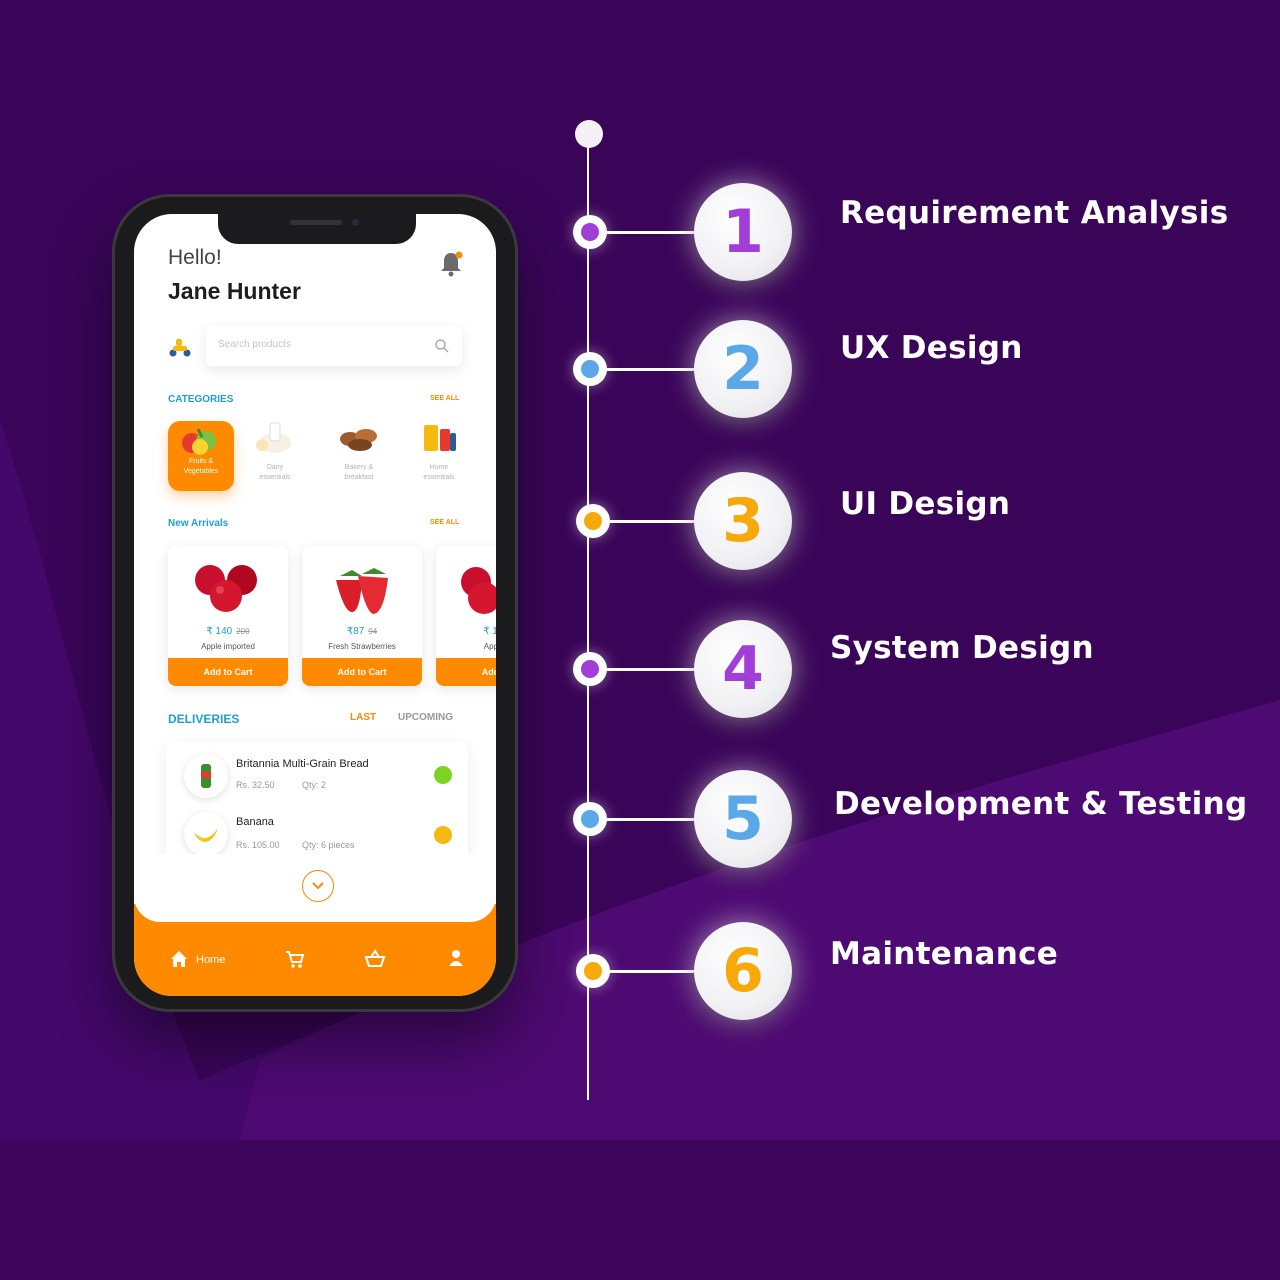  I want to click on arrivals-see-all-link: SEE ALL, so click(444, 522).